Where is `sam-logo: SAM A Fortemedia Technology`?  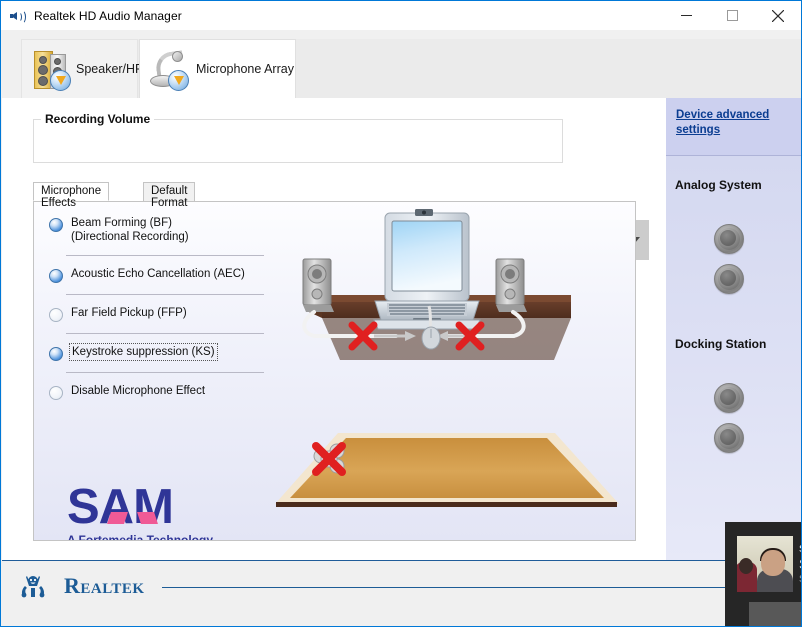 sam-logo: SAM A Fortemedia Technology is located at coordinates (157, 512).